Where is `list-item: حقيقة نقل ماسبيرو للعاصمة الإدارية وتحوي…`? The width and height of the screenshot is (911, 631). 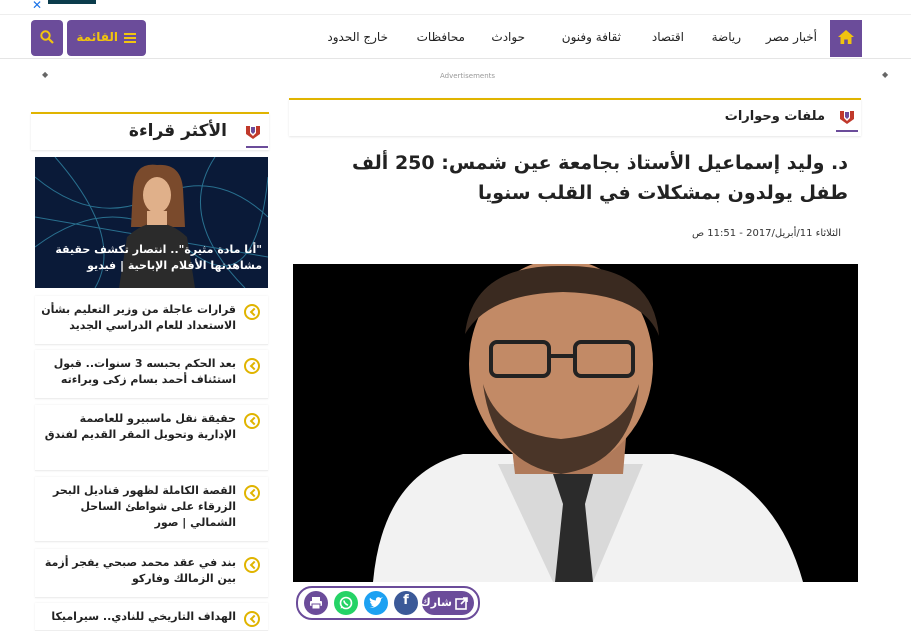 list-item: حقيقة نقل ماسبيرو للعاصمة الإدارية وتحوي… is located at coordinates (151, 438).